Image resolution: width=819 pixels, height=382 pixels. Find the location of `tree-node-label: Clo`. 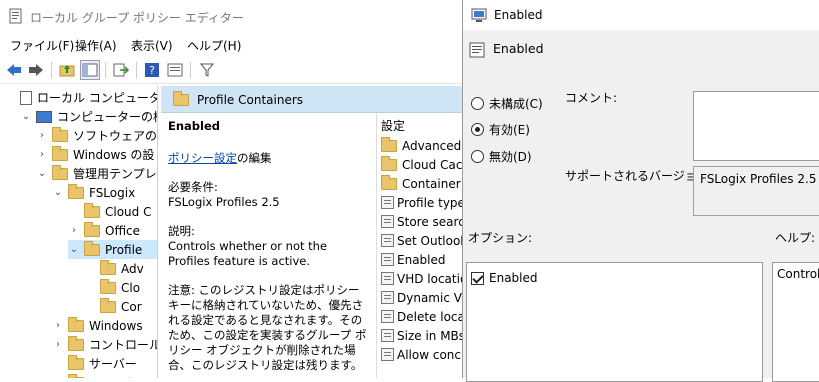

tree-node-label: Clo is located at coordinates (131, 287).